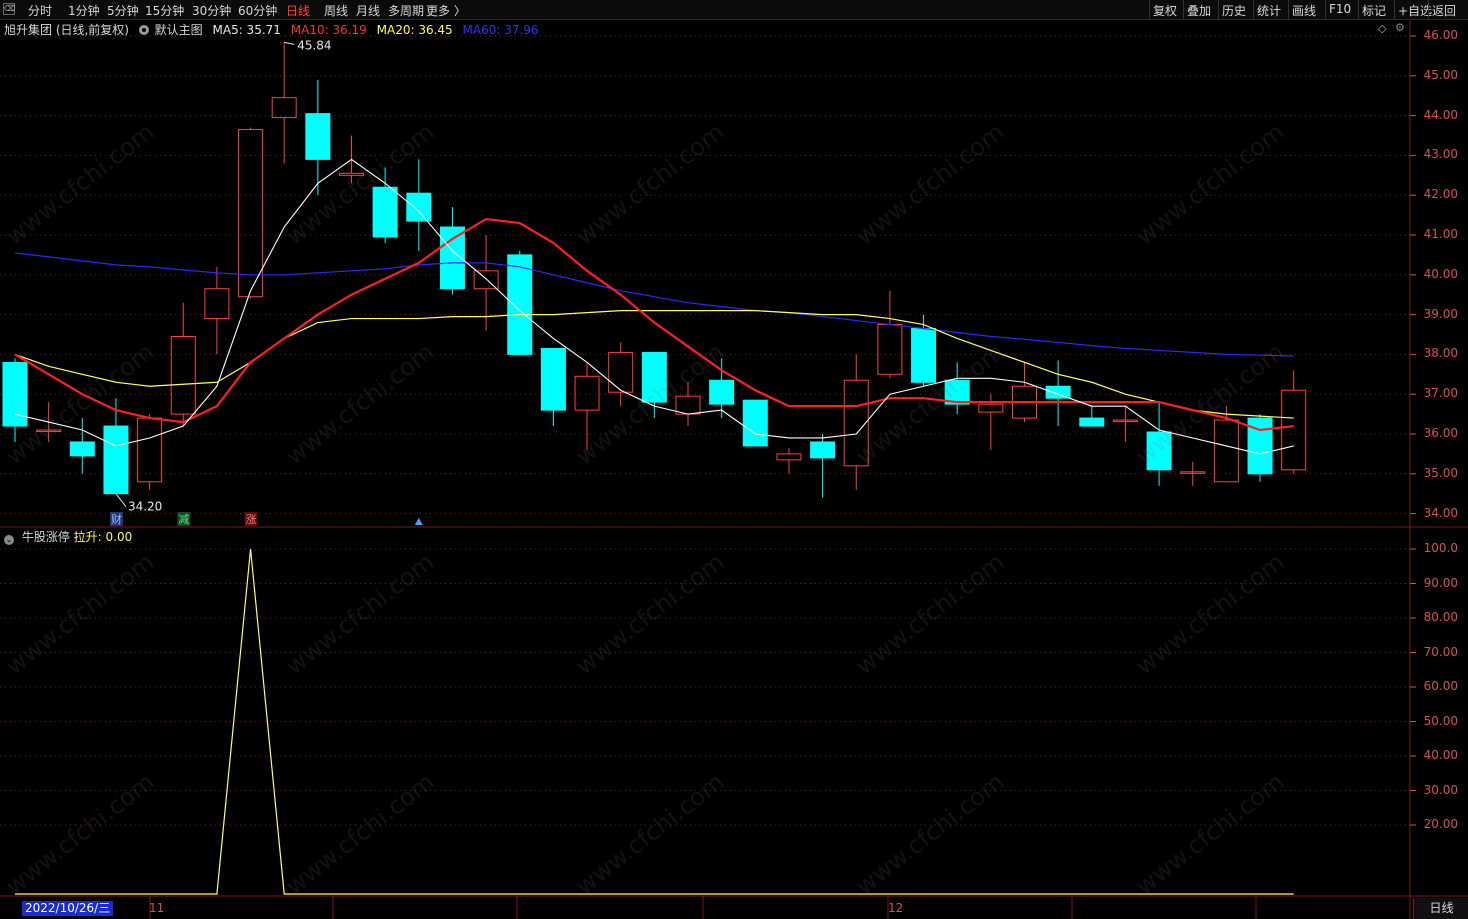  What do you see at coordinates (1440, 194) in the screenshot?
I see `price-tick-label: 42.00` at bounding box center [1440, 194].